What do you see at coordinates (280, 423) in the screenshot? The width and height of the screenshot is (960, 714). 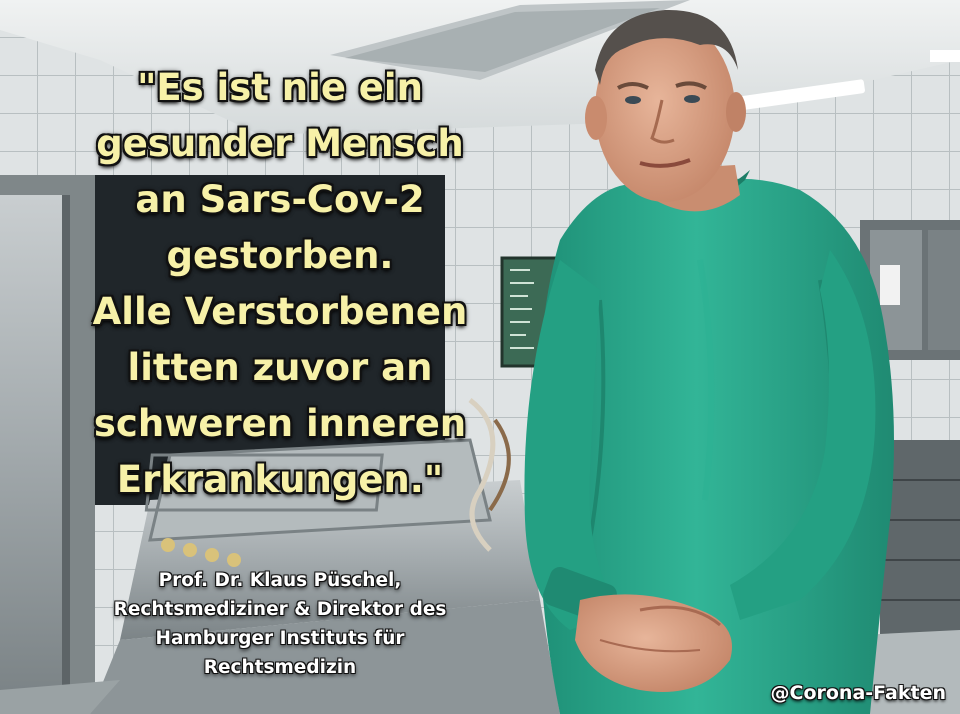 I see `quote-line: schweren inneren` at bounding box center [280, 423].